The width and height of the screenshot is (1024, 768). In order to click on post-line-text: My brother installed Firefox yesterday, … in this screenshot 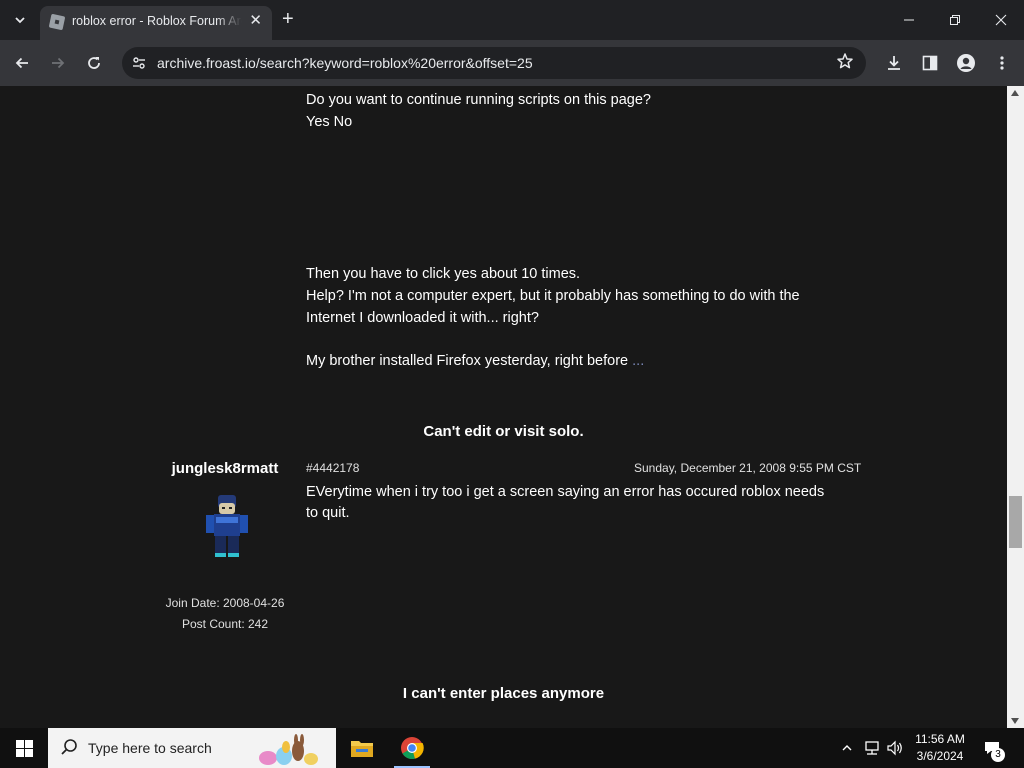, I will do `click(467, 361)`.